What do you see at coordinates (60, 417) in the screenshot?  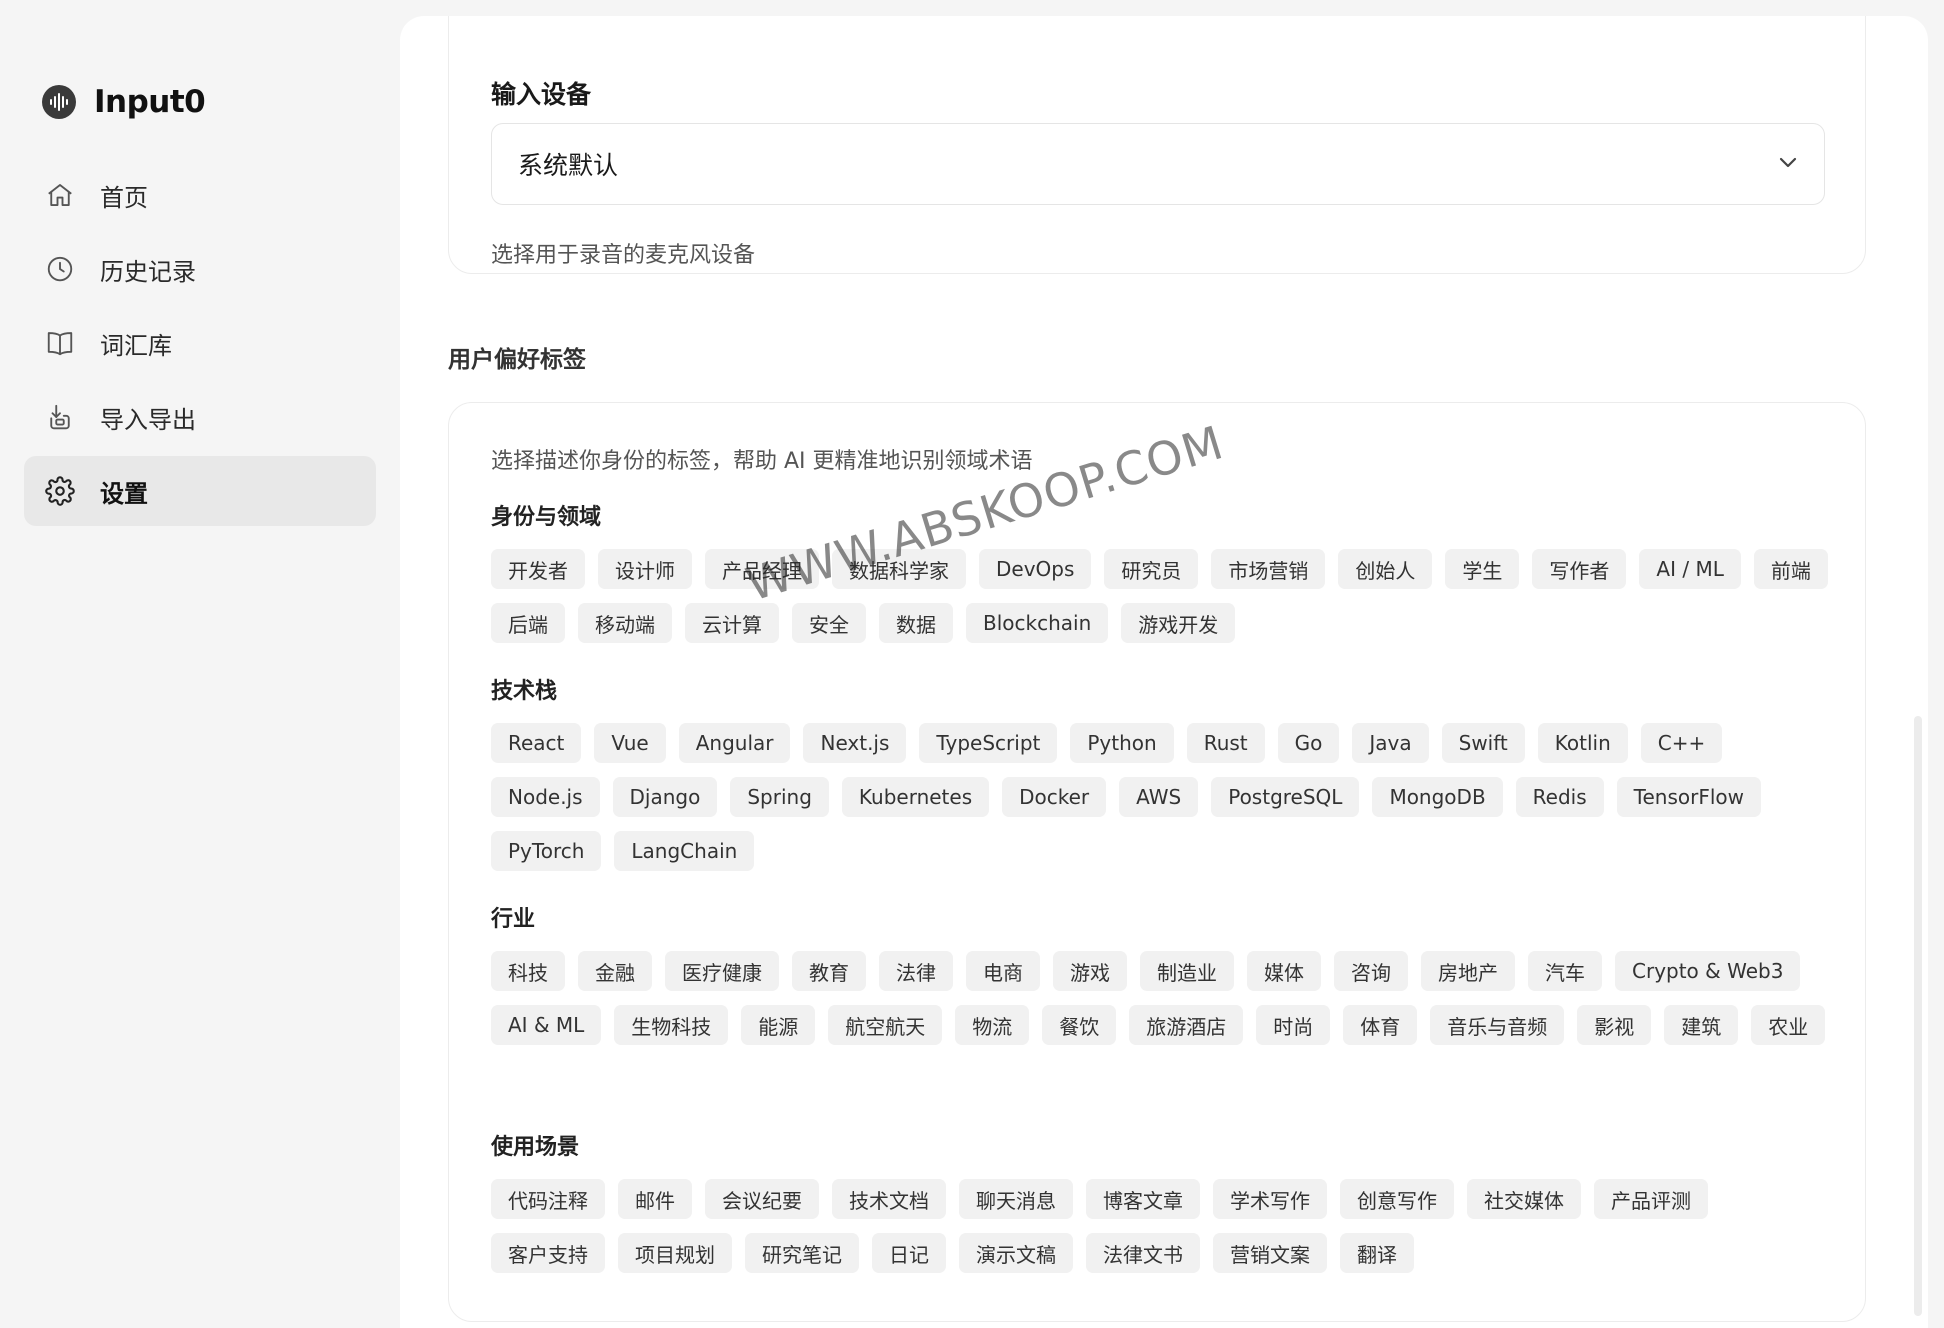 I see `import-export-icon` at bounding box center [60, 417].